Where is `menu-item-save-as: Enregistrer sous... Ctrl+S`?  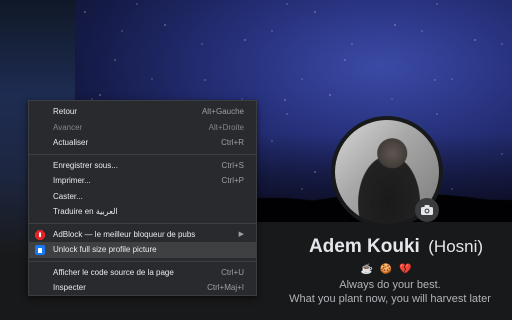 menu-item-save-as: Enregistrer sous... Ctrl+S is located at coordinates (142, 166).